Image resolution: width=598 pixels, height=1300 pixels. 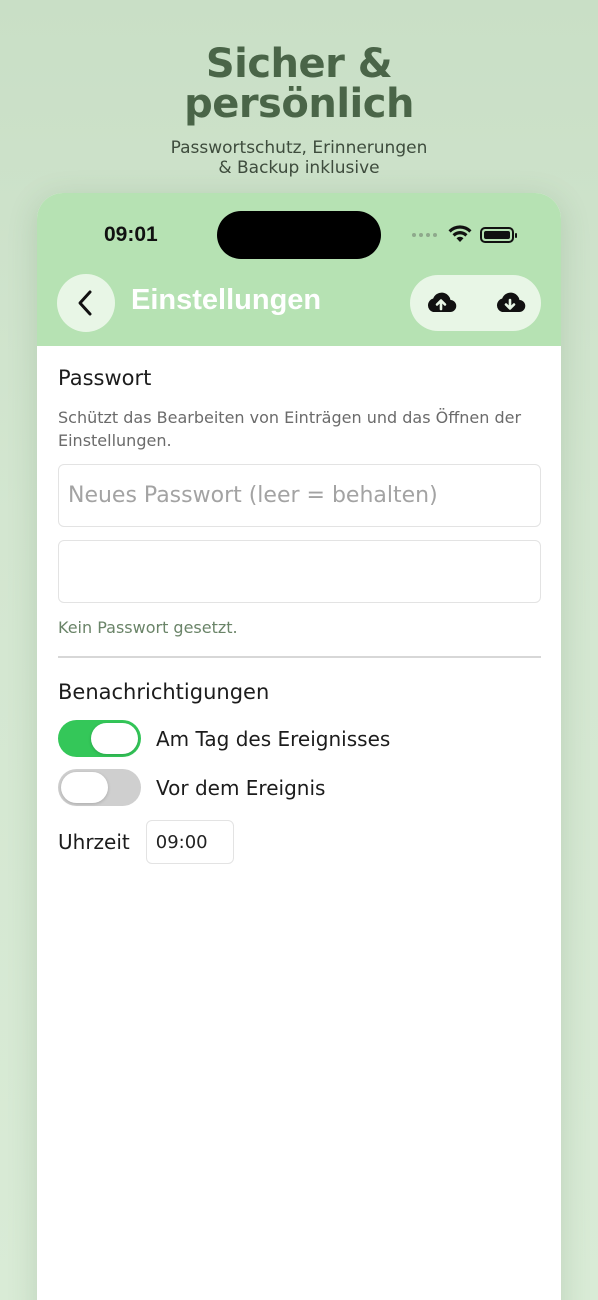 I want to click on back-button, so click(x=86, y=303).